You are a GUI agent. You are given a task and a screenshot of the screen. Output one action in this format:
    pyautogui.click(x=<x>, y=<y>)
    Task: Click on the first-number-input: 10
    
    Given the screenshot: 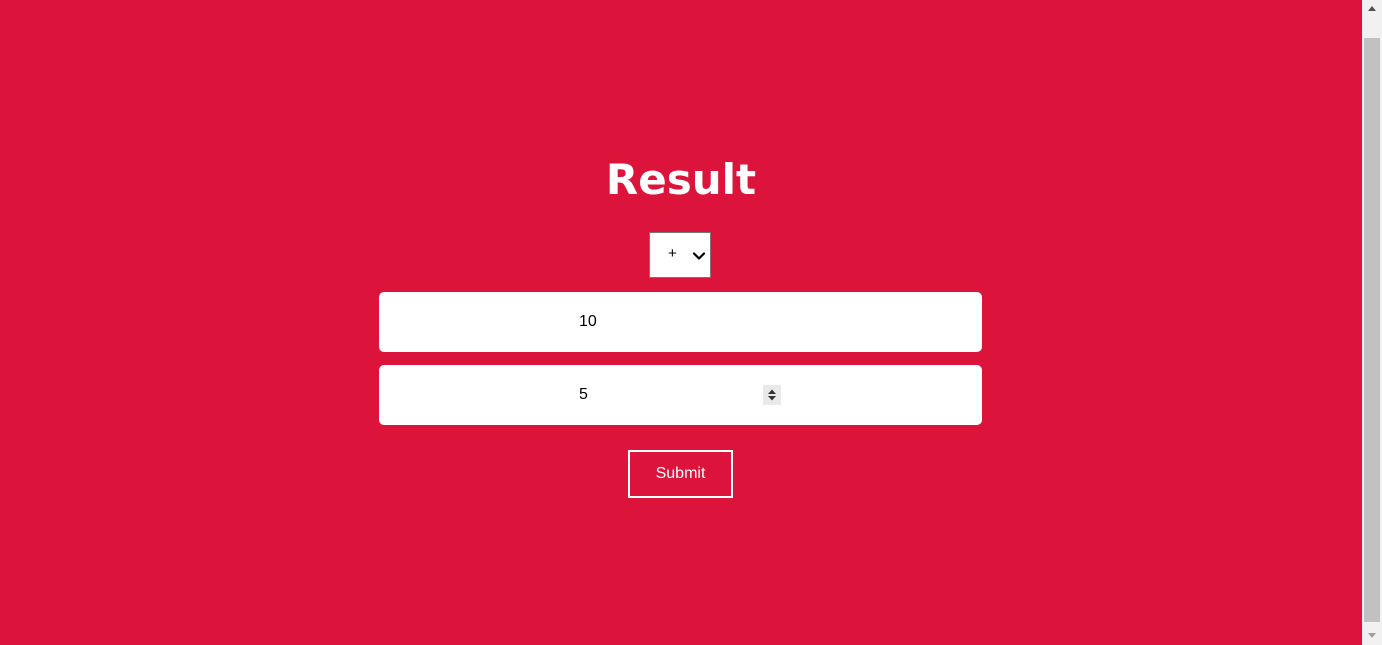 What is the action you would take?
    pyautogui.click(x=680, y=322)
    